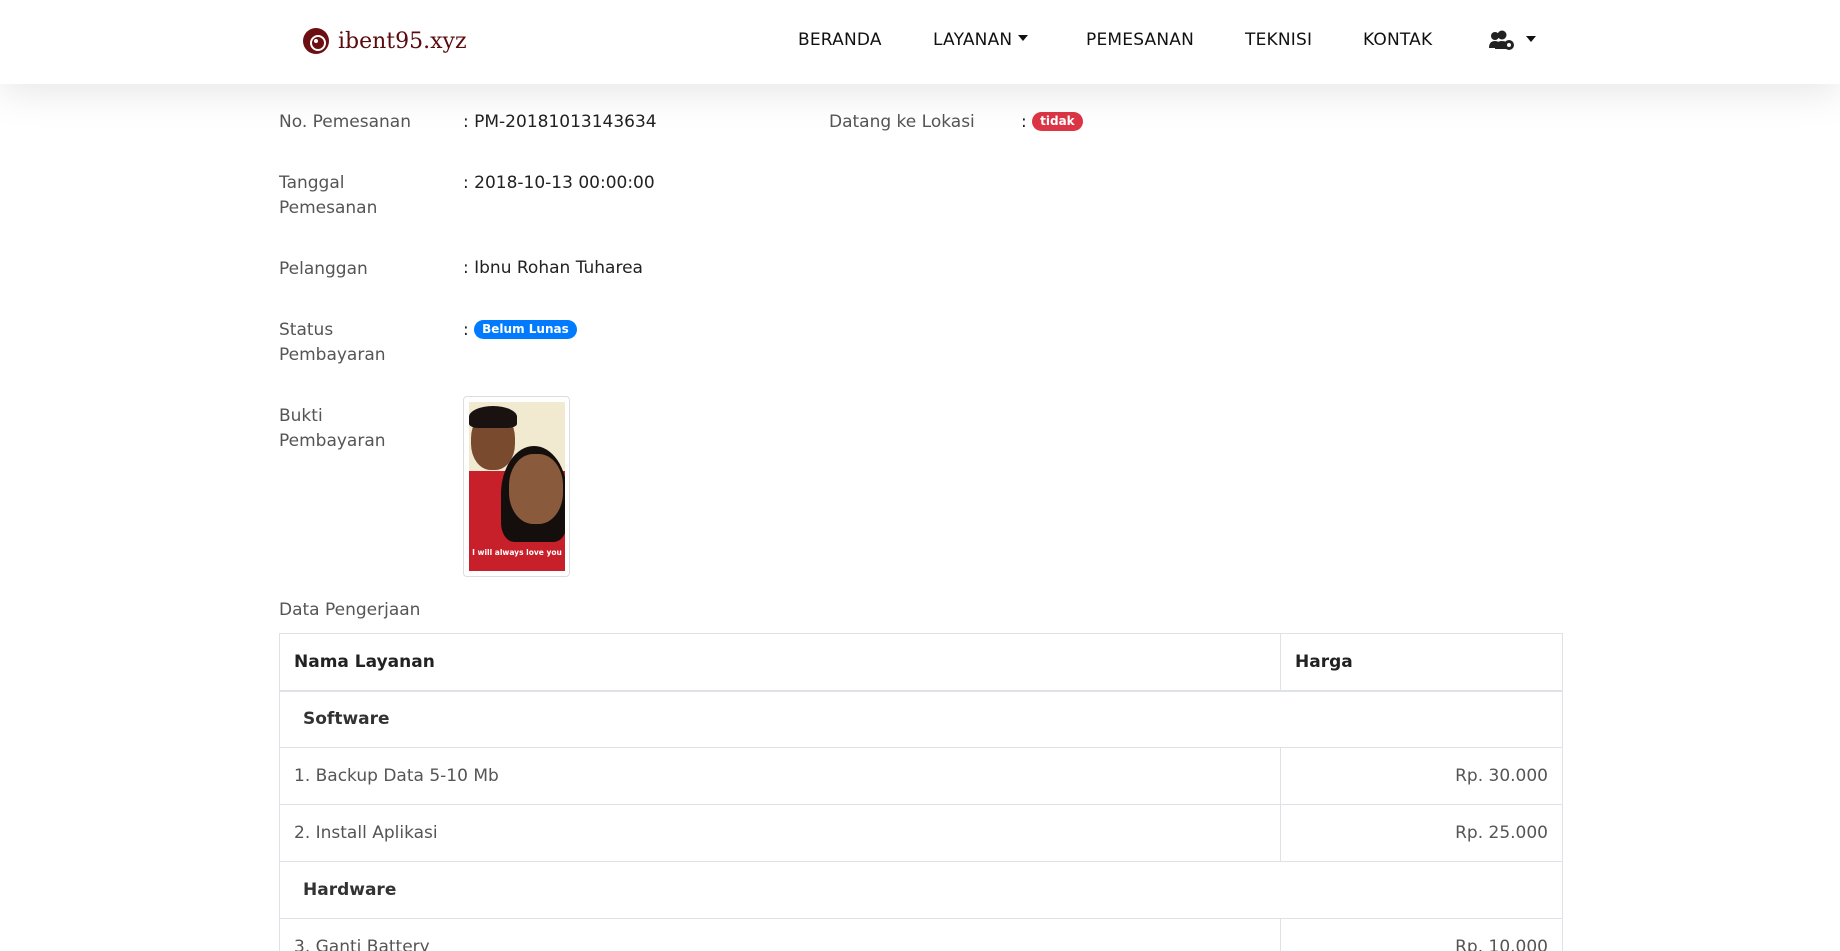 The height and width of the screenshot is (951, 1840). I want to click on table-header-row: Nama Layanan Harga, so click(921, 662).